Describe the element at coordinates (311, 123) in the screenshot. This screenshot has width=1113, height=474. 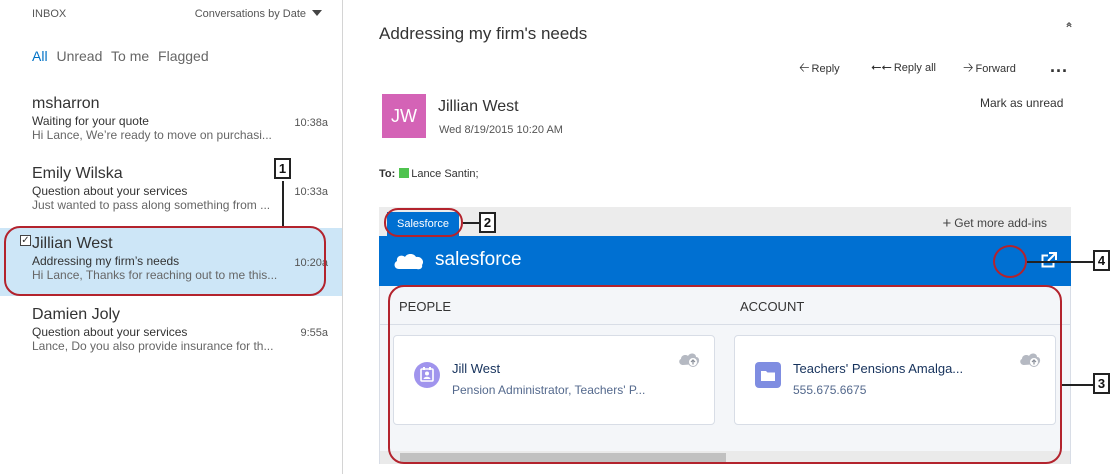
I see `message-time: 10:38a` at that location.